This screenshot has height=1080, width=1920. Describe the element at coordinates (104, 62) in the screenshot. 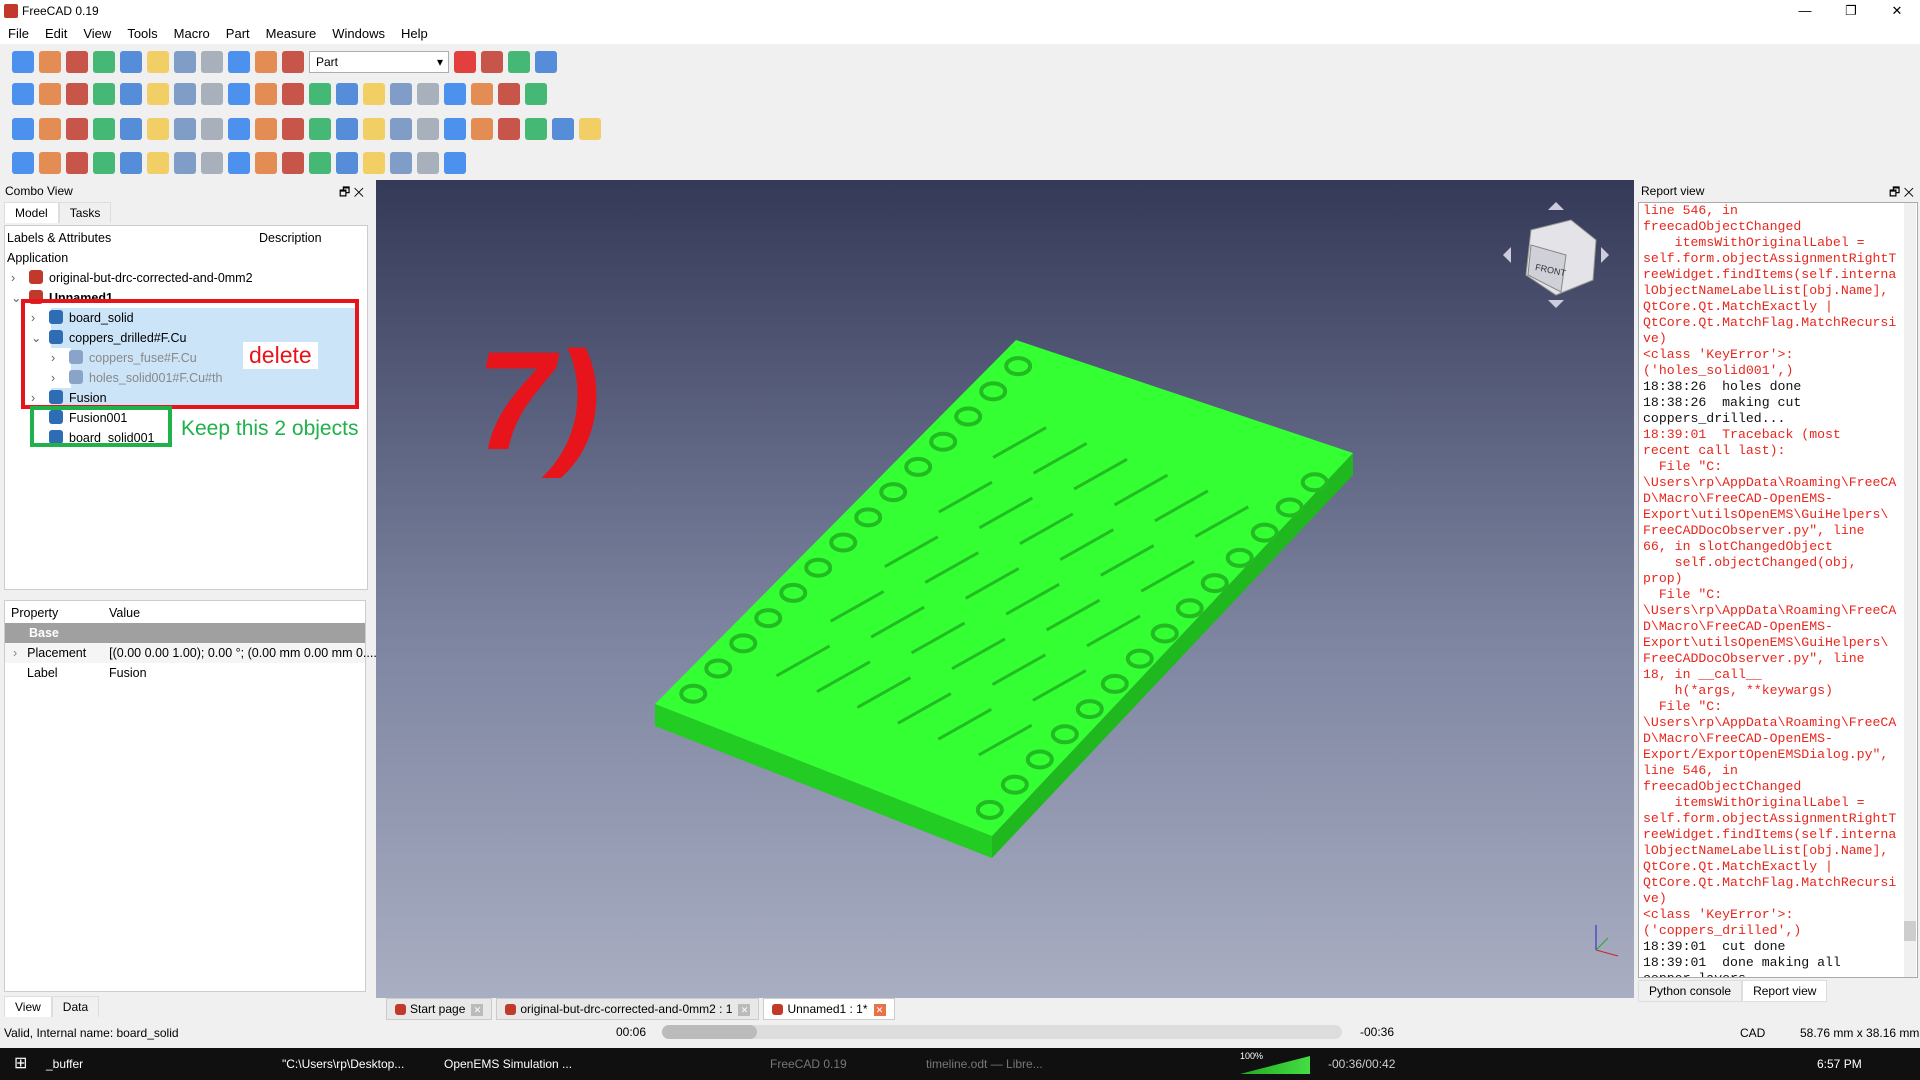

I see `print-icon` at that location.